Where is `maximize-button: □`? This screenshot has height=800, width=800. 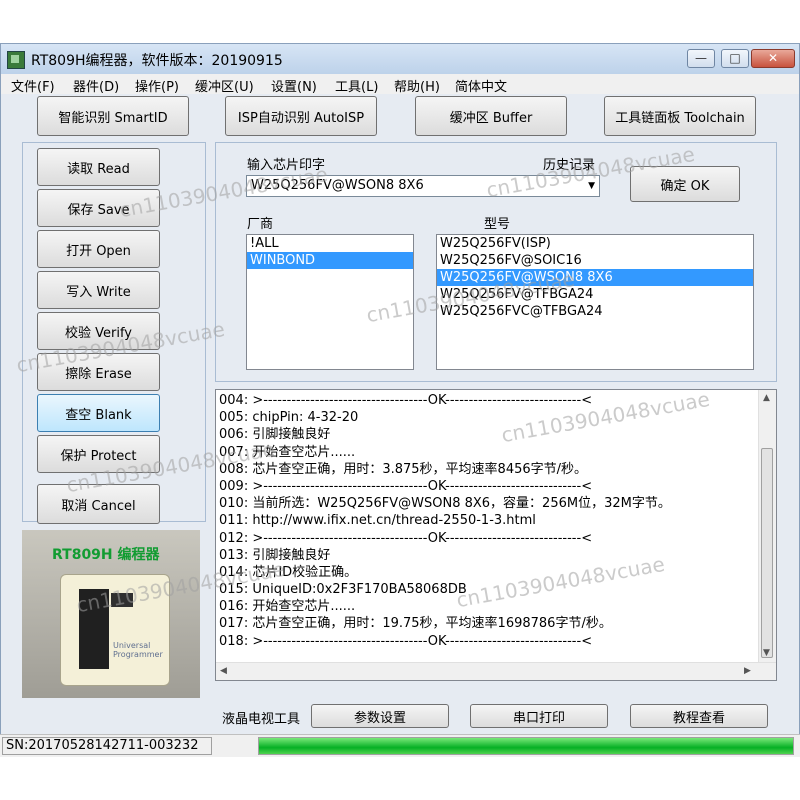
maximize-button: □ is located at coordinates (735, 58).